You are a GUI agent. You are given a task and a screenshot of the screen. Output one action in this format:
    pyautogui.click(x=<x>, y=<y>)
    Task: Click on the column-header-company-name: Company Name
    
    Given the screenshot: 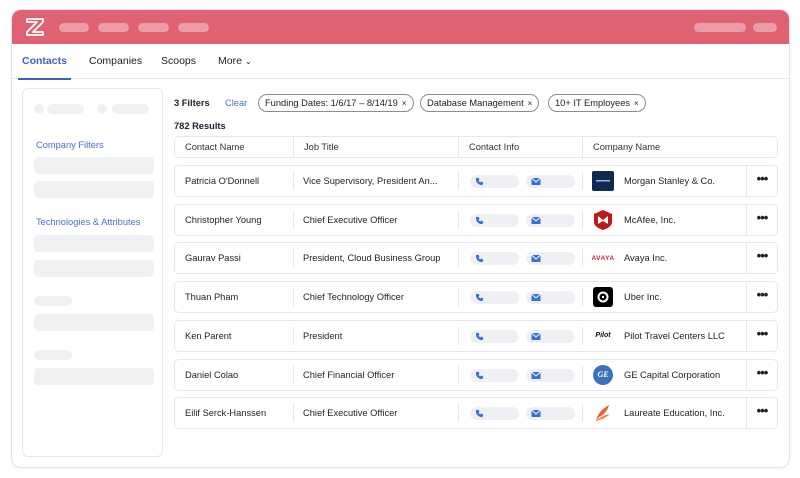 What is the action you would take?
    pyautogui.click(x=621, y=147)
    